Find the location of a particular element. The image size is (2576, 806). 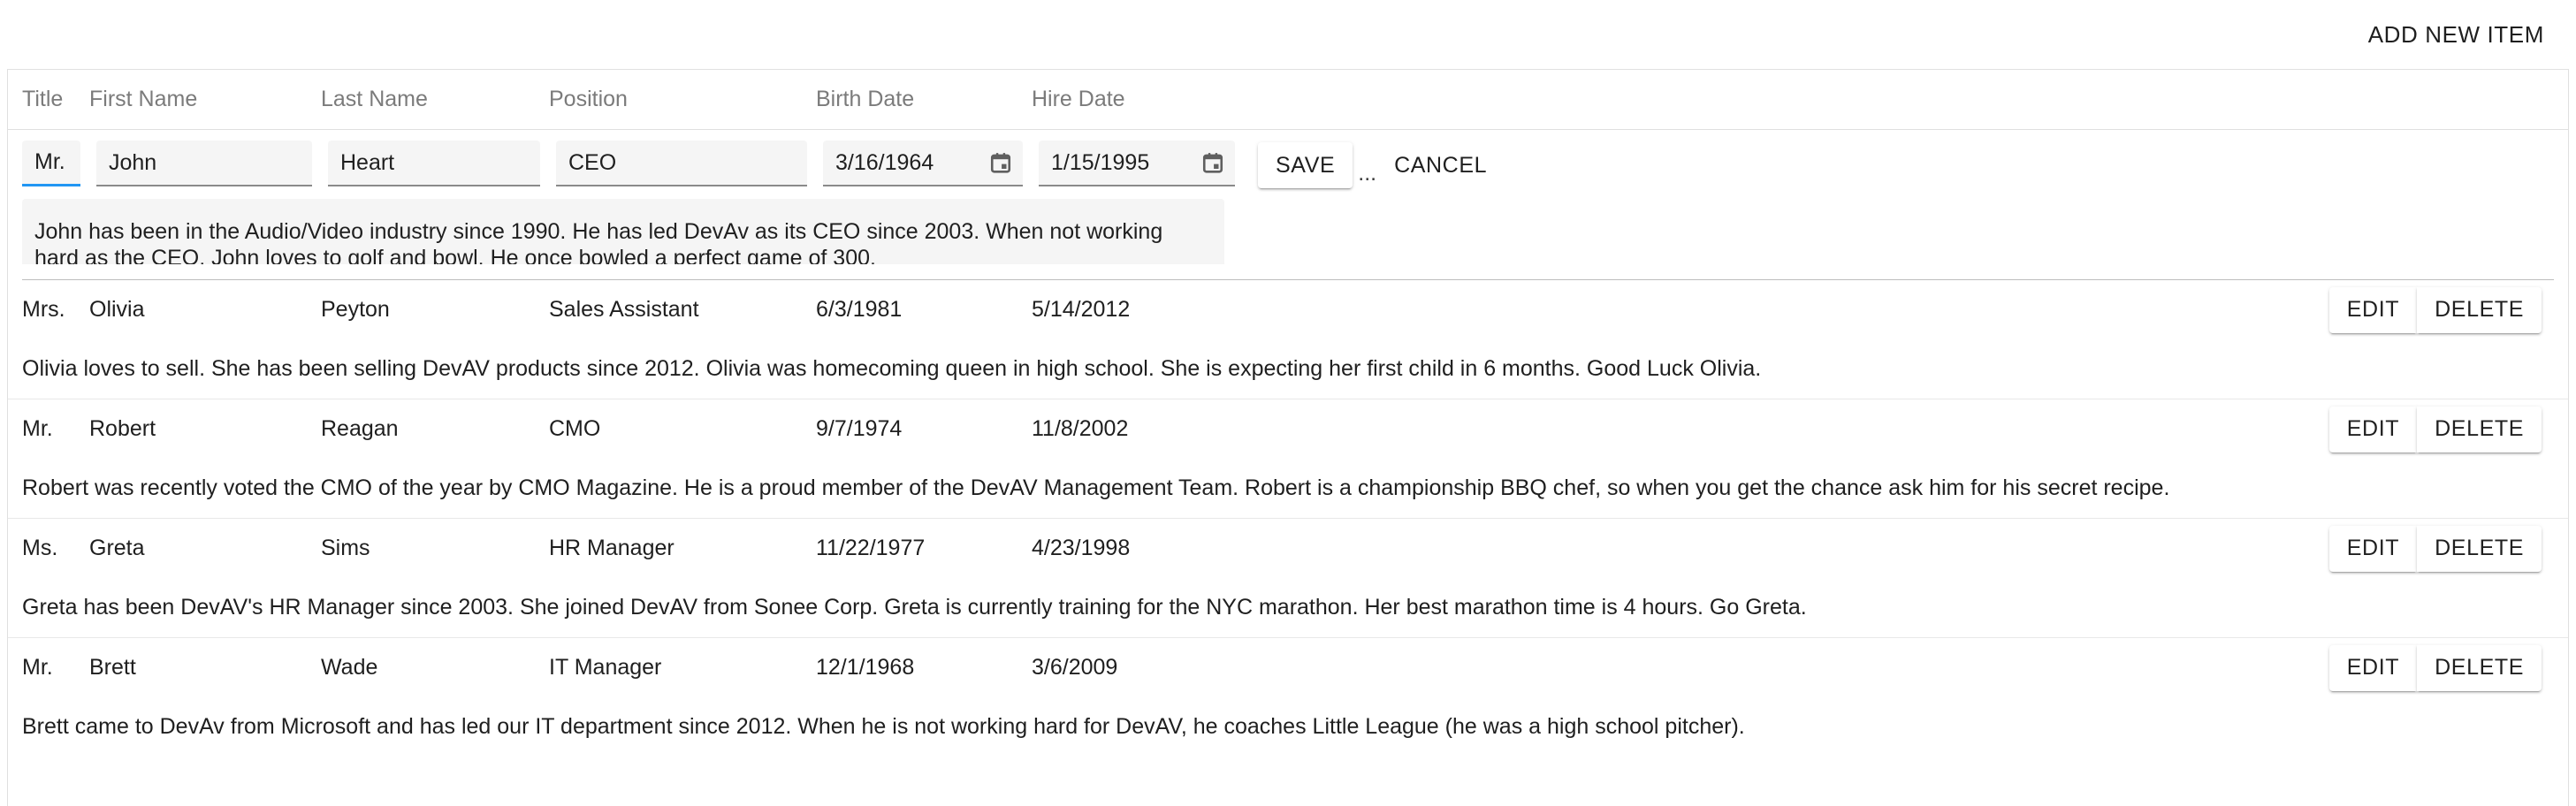

cell-position: CMO is located at coordinates (575, 428).